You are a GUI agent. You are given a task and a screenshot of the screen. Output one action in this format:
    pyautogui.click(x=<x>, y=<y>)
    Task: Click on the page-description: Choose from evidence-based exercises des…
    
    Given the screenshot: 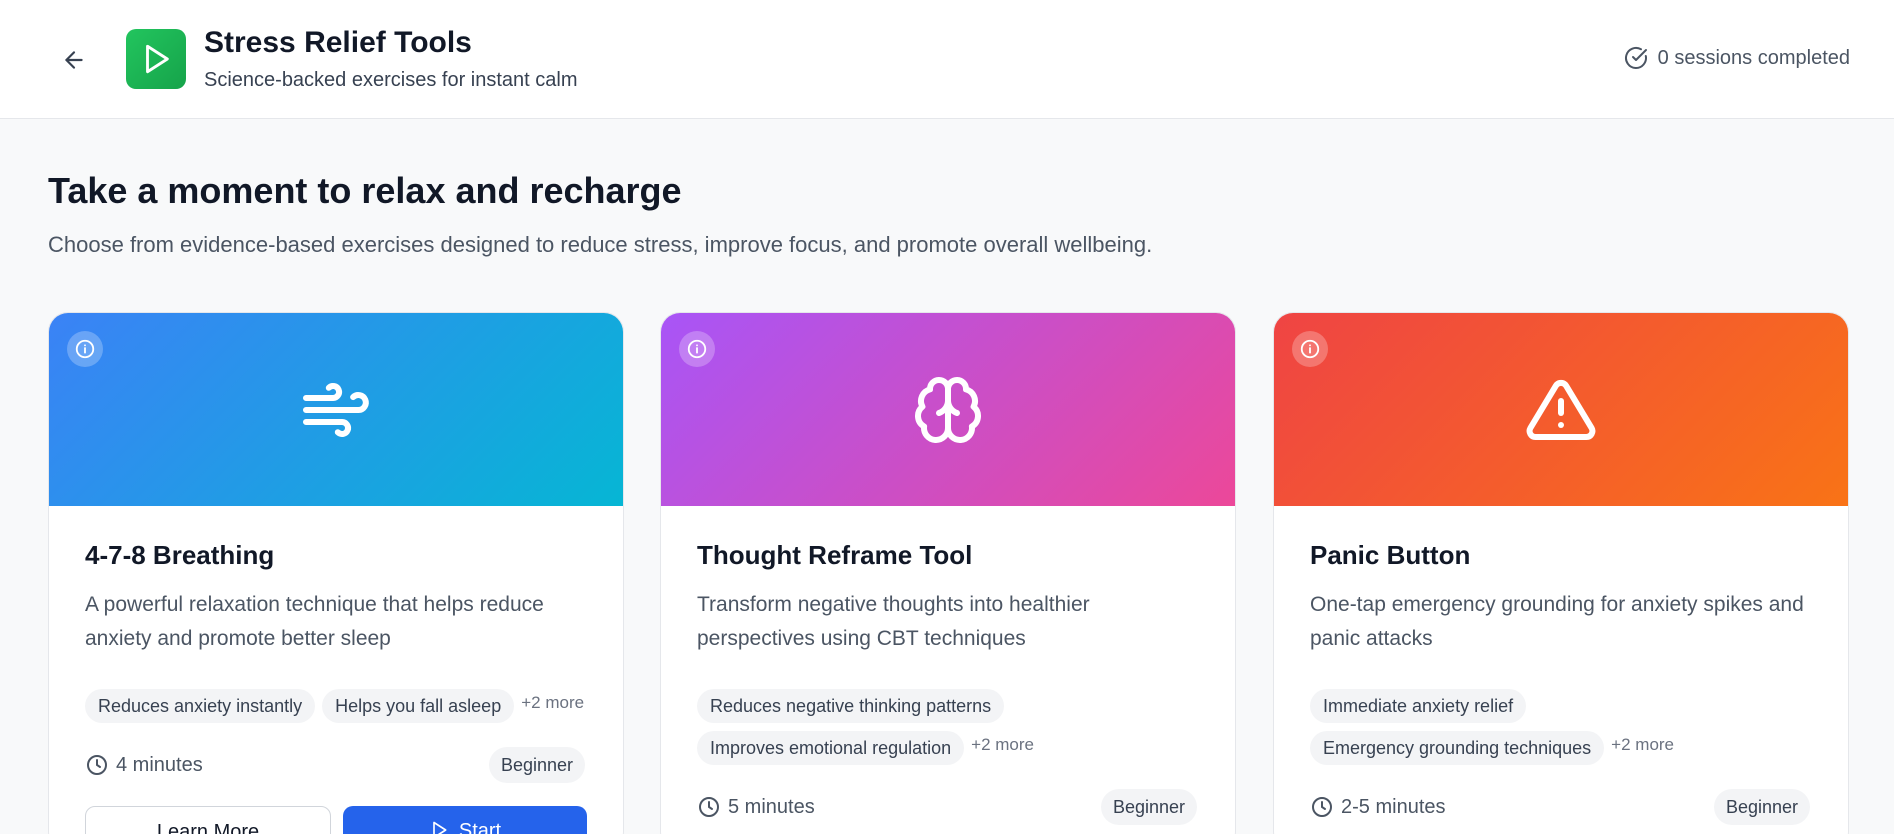 What is the action you would take?
    pyautogui.click(x=600, y=244)
    